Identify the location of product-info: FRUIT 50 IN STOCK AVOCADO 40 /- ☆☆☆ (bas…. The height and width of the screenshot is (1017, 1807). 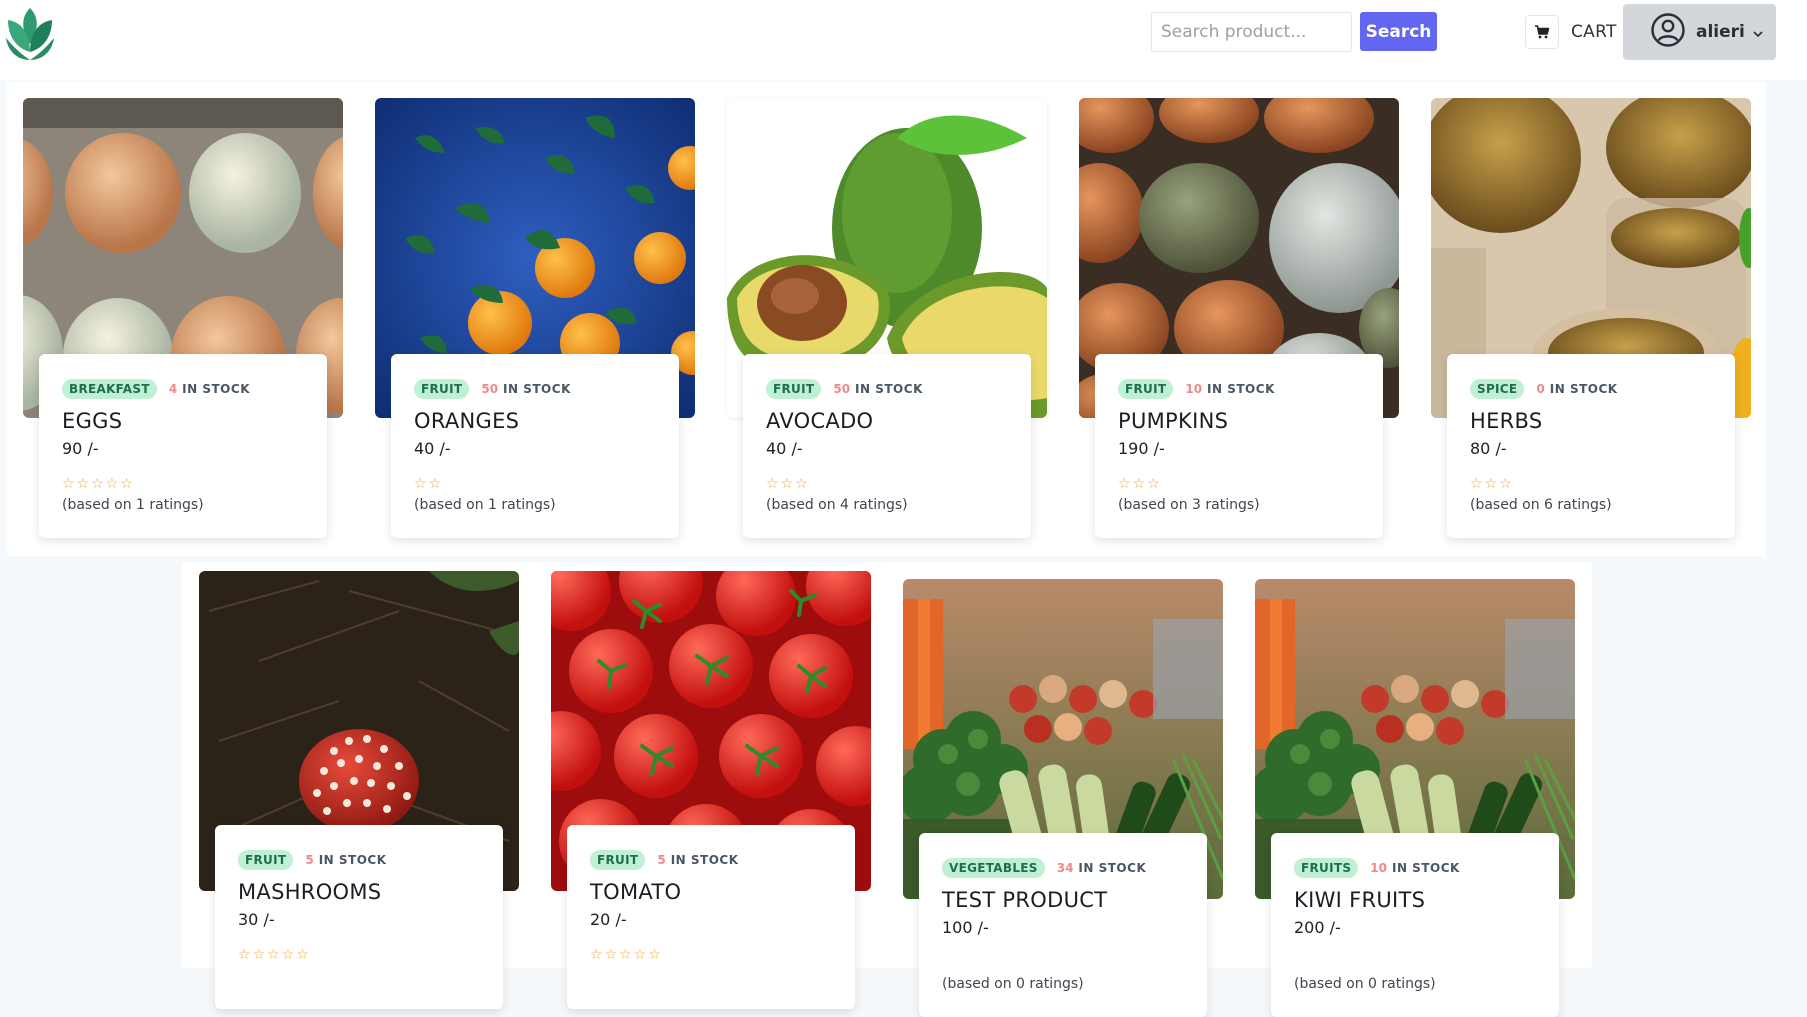
(887, 446).